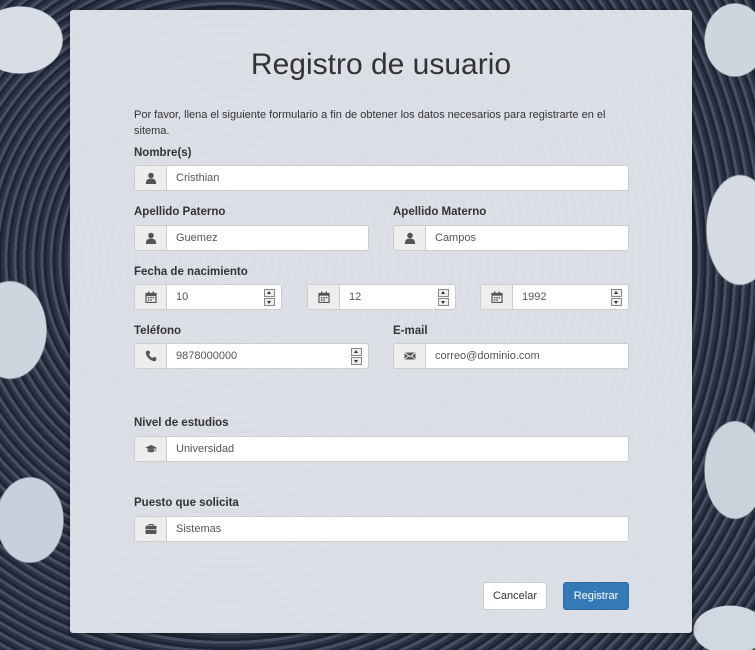  What do you see at coordinates (269, 297) in the screenshot?
I see `birth-day-stepper` at bounding box center [269, 297].